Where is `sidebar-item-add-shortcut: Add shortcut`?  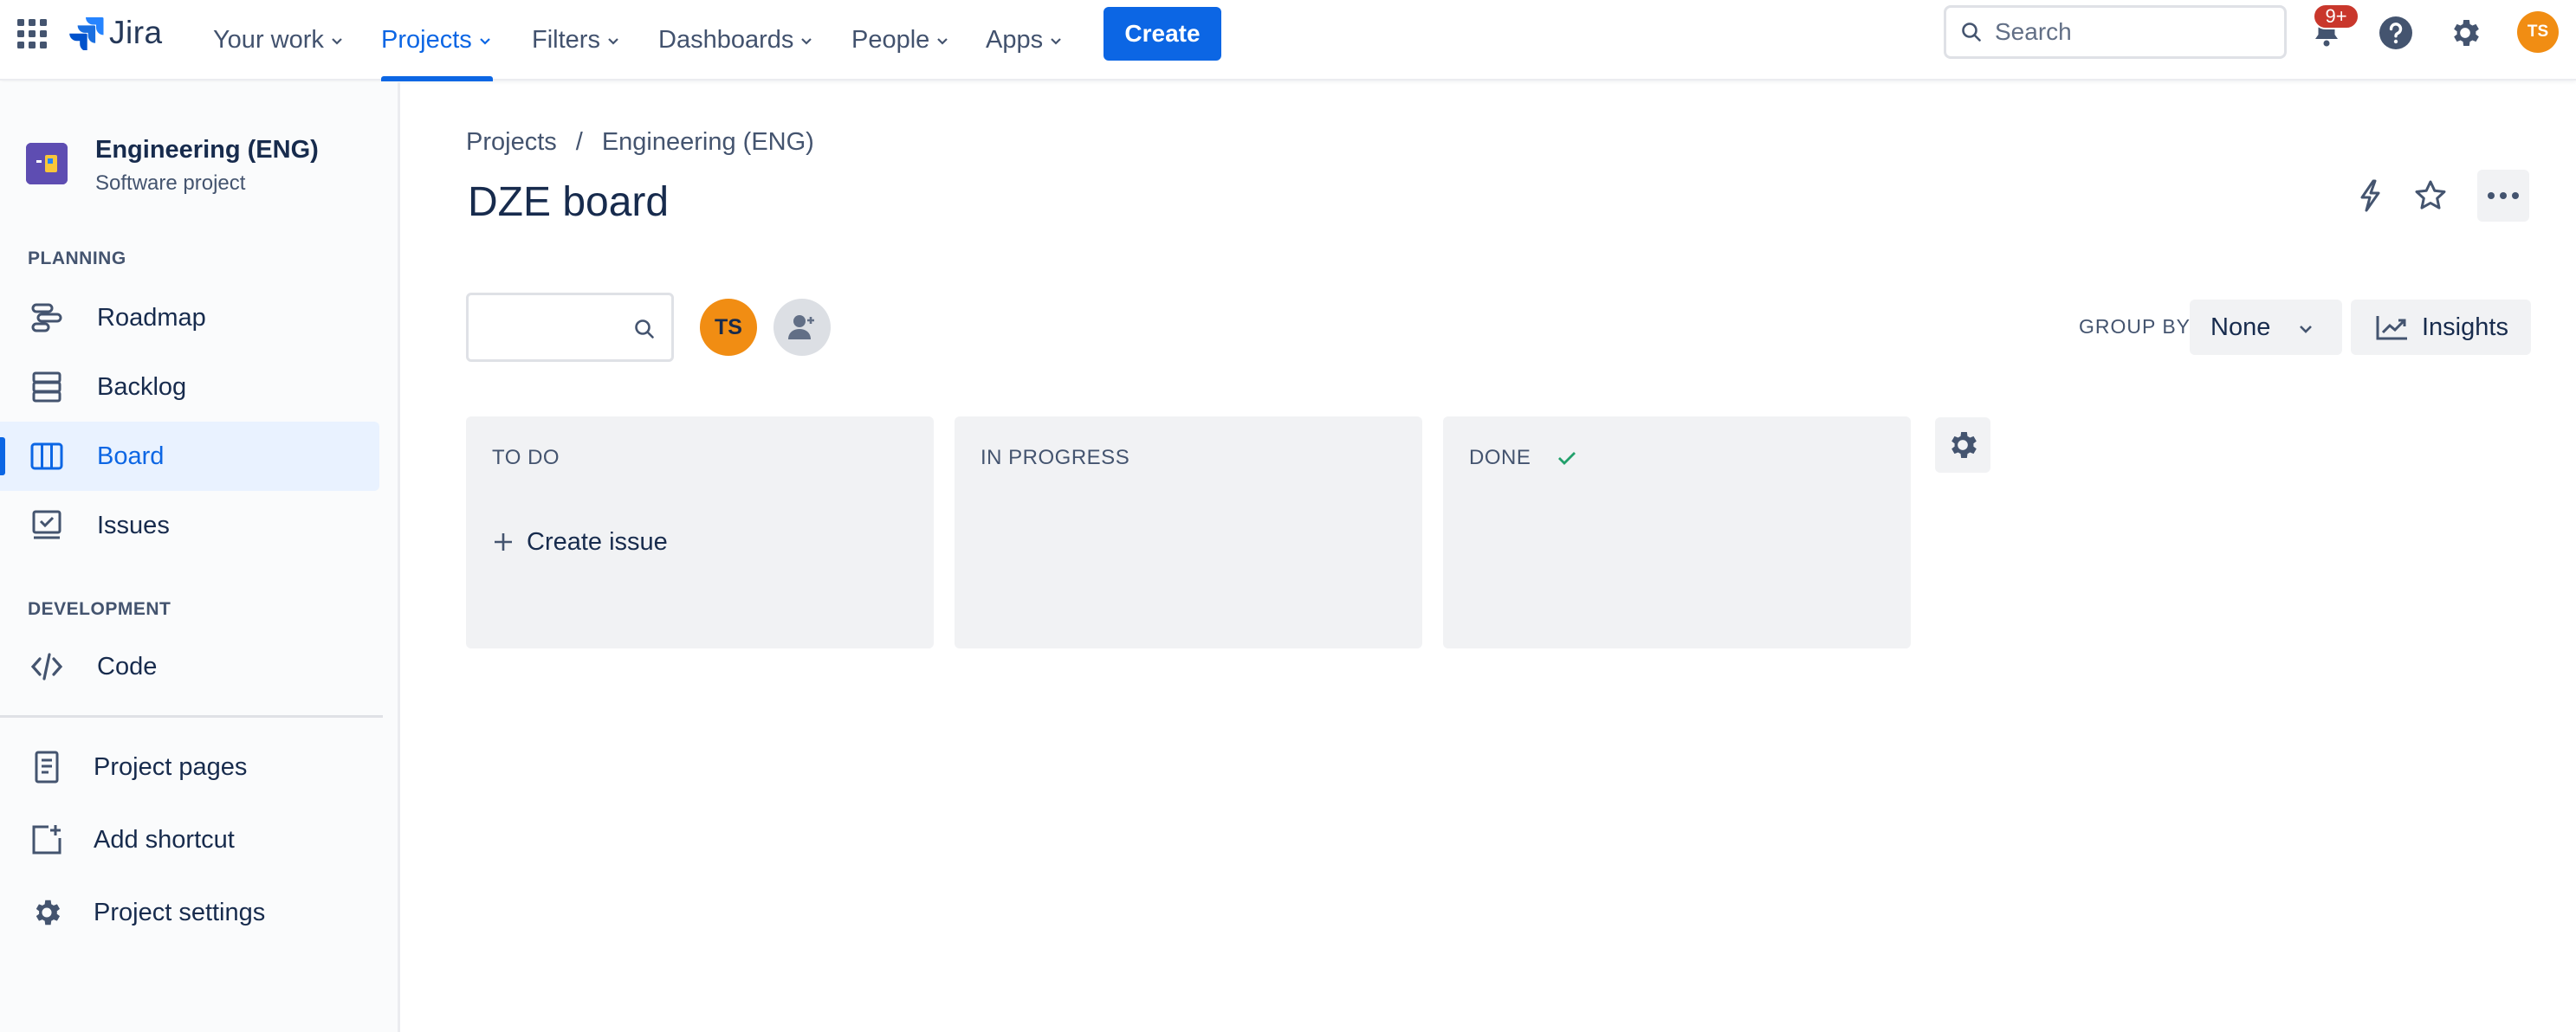 sidebar-item-add-shortcut: Add shortcut is located at coordinates (189, 839).